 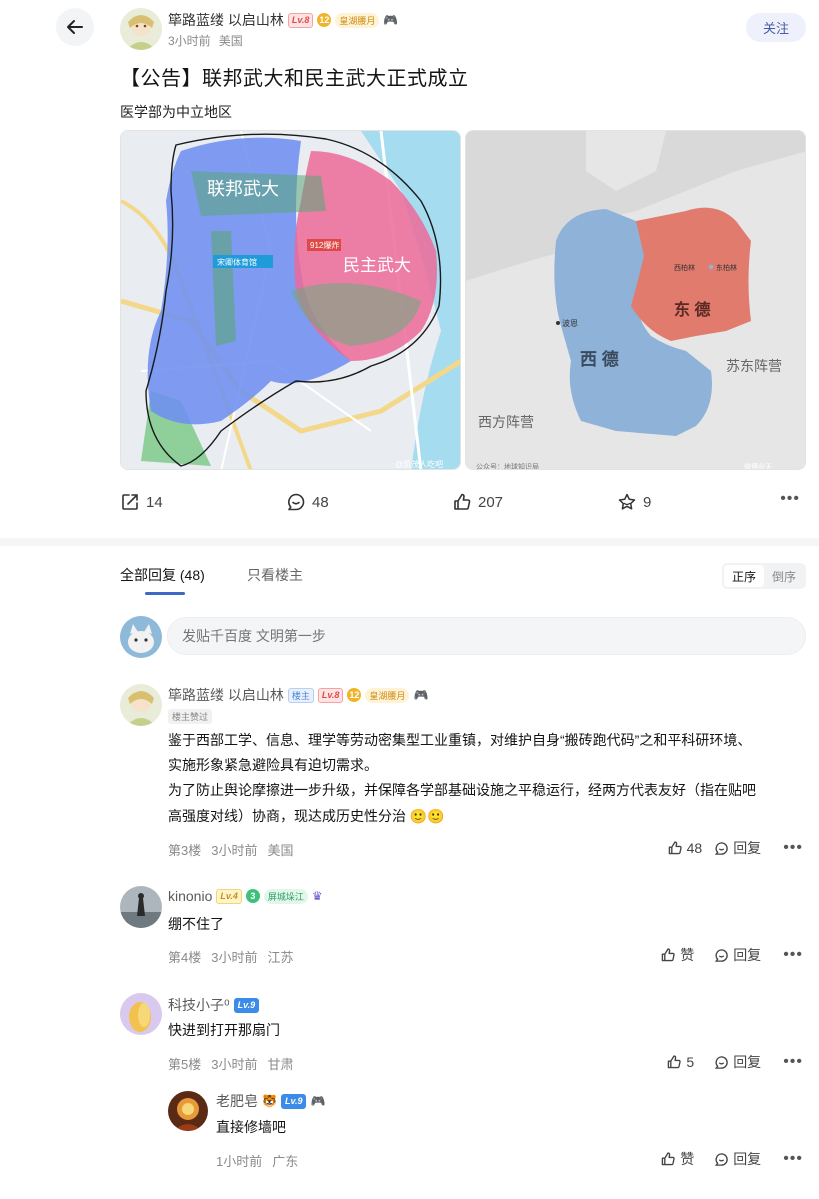 I want to click on tab-owner-only: 只看楼主, so click(x=275, y=575).